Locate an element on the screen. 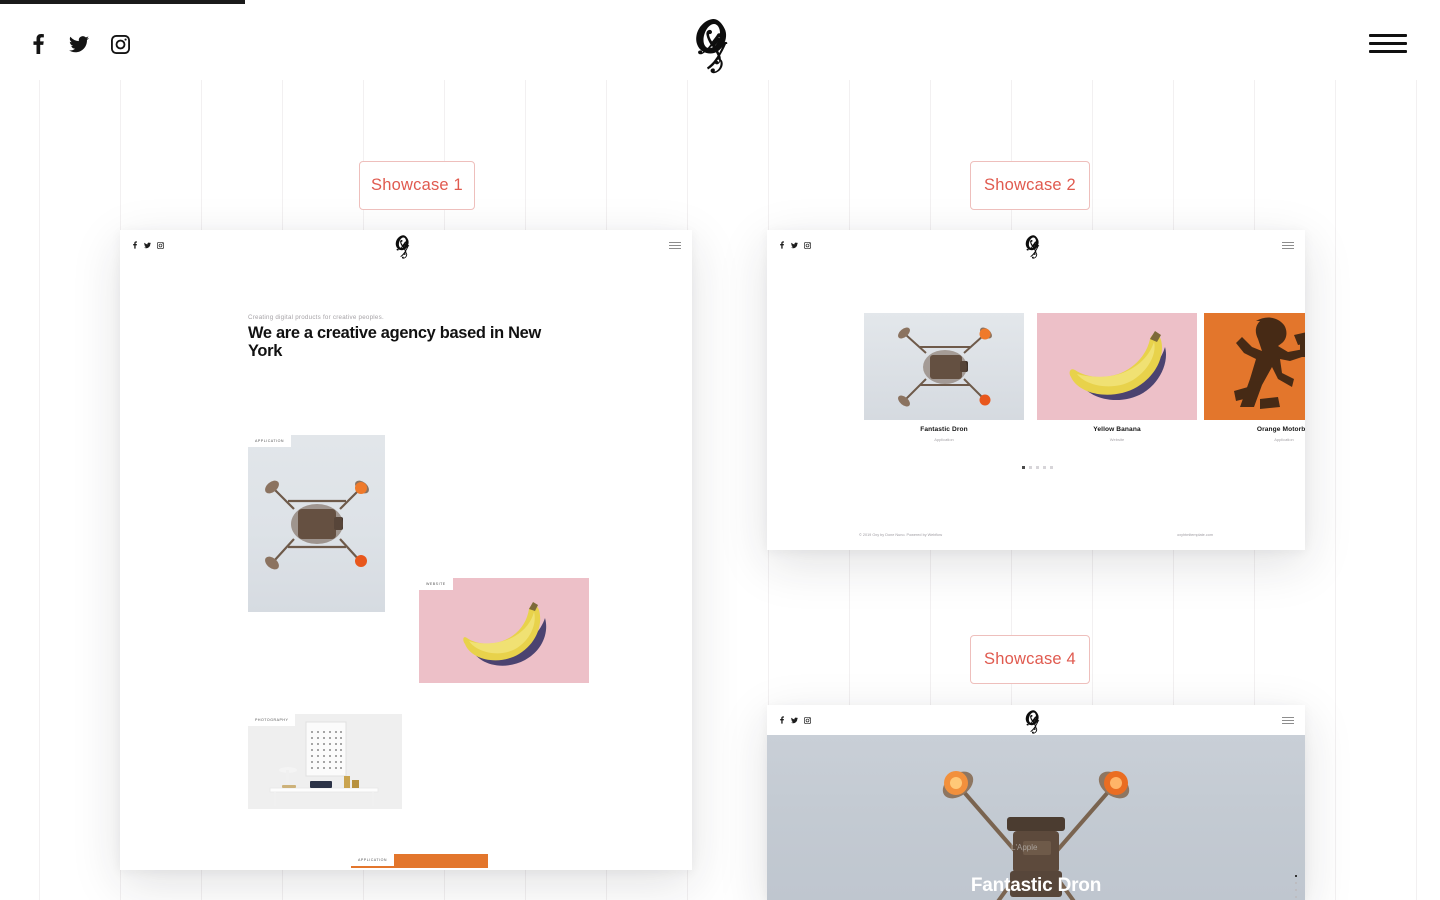 The width and height of the screenshot is (1440, 900). hero-slide: L'Apple Fantastic Dron VIEW PROJECT is located at coordinates (1036, 817).